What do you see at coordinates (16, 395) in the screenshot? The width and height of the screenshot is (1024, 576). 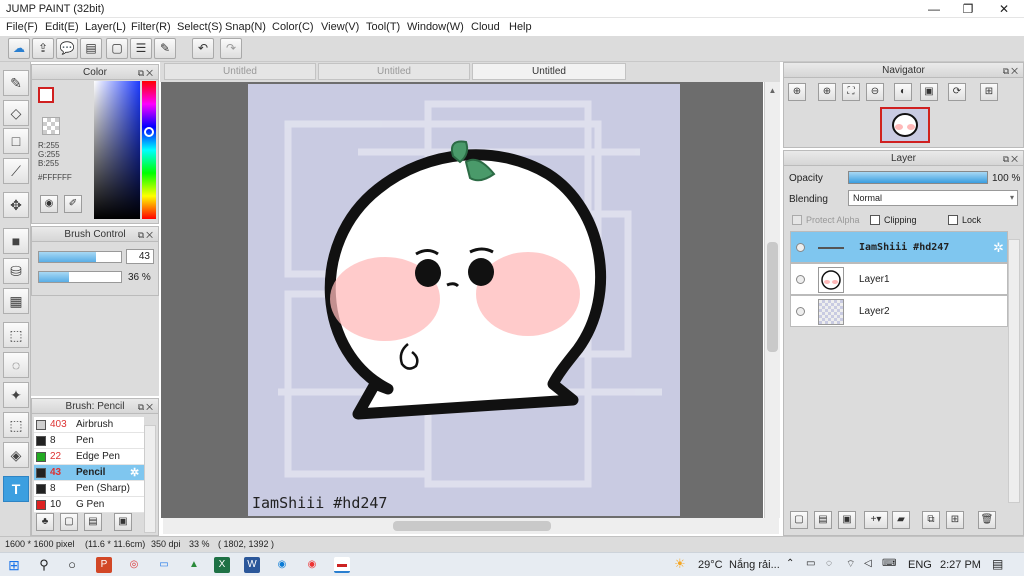 I see `magic-wand-tool-icon: ✦` at bounding box center [16, 395].